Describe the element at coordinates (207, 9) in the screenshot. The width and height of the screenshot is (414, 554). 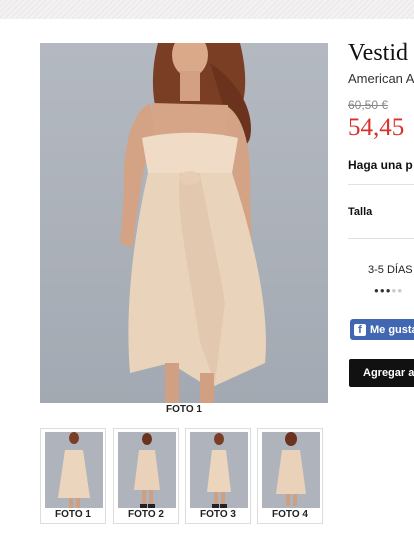
I see `header-stripe` at that location.